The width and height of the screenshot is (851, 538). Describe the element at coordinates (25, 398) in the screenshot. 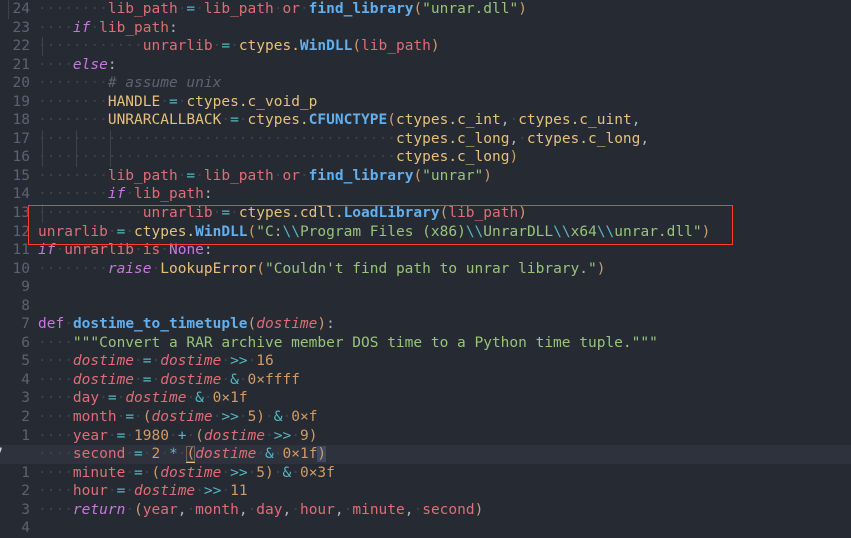

I see `line-number: 3` at that location.